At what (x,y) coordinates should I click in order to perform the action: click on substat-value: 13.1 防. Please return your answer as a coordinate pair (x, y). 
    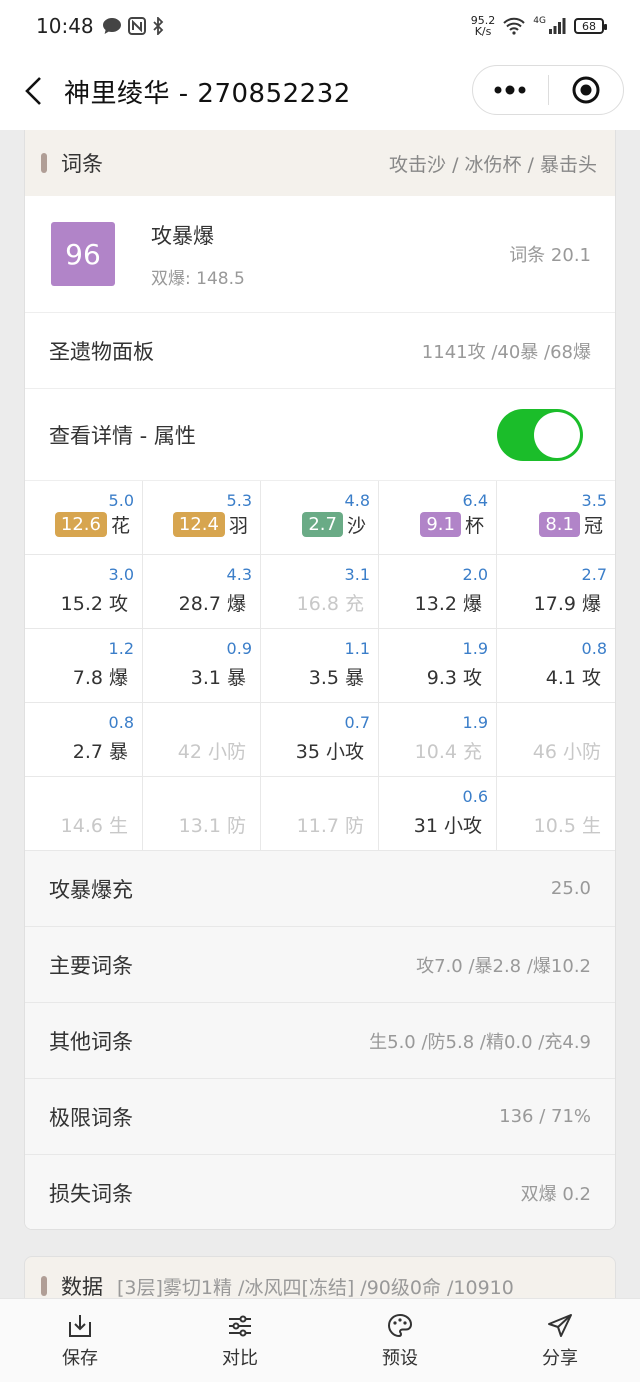
    Looking at the image, I should click on (212, 826).